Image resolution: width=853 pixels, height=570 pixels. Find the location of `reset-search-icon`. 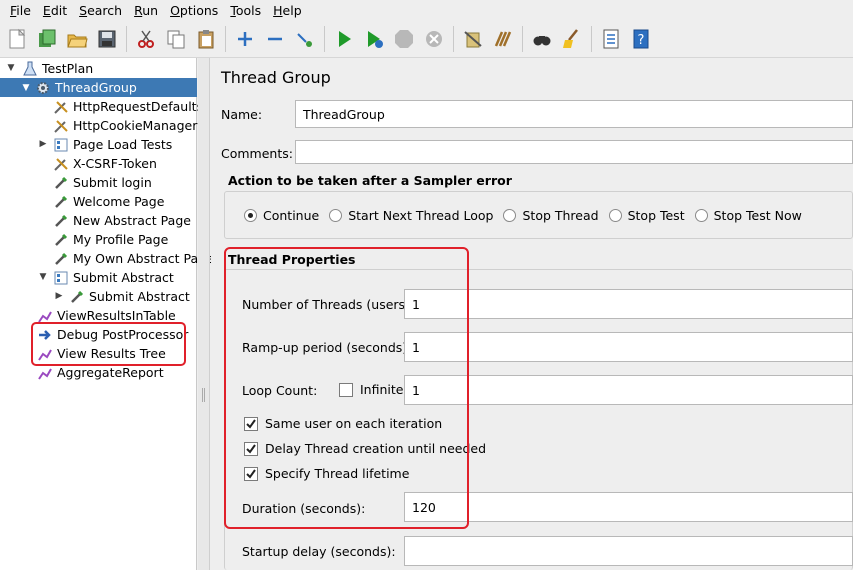

reset-search-icon is located at coordinates (572, 39).